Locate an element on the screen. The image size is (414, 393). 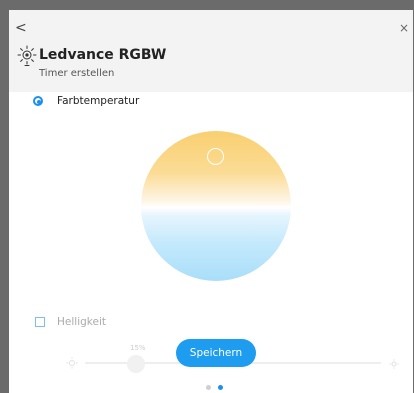
close-button: × is located at coordinates (404, 28).